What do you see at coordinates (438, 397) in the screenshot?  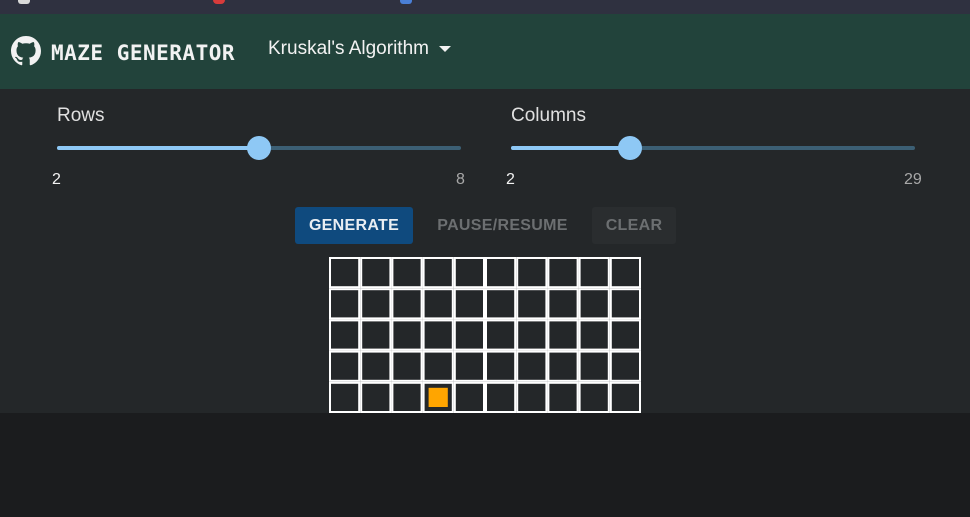 I see `current-cell-marker` at bounding box center [438, 397].